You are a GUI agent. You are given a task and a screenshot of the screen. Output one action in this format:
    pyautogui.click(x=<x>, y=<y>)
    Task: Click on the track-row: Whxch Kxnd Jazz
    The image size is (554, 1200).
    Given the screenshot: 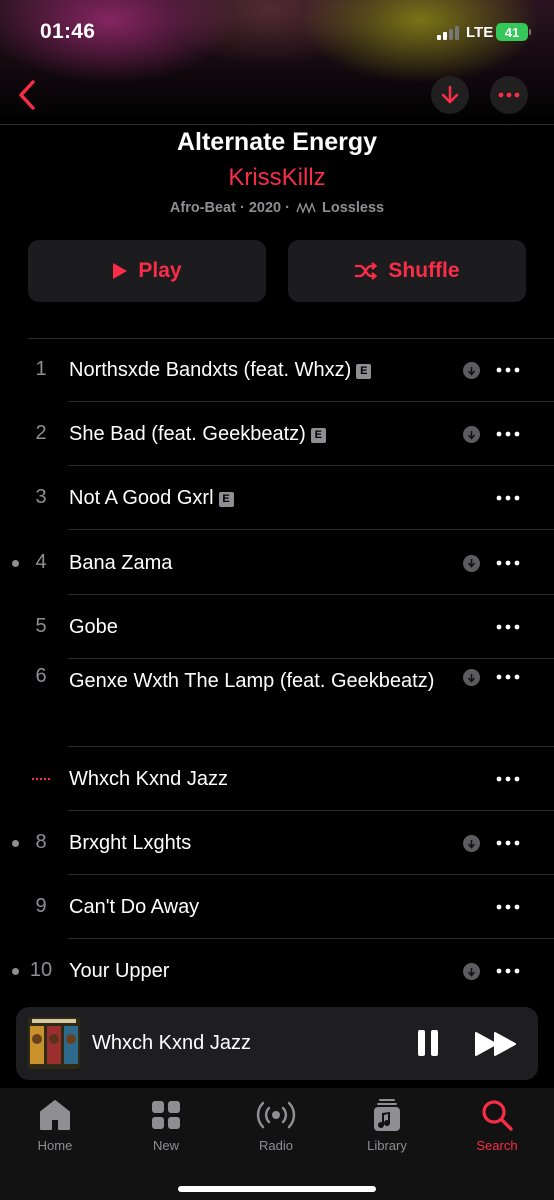 What is the action you would take?
    pyautogui.click(x=277, y=779)
    